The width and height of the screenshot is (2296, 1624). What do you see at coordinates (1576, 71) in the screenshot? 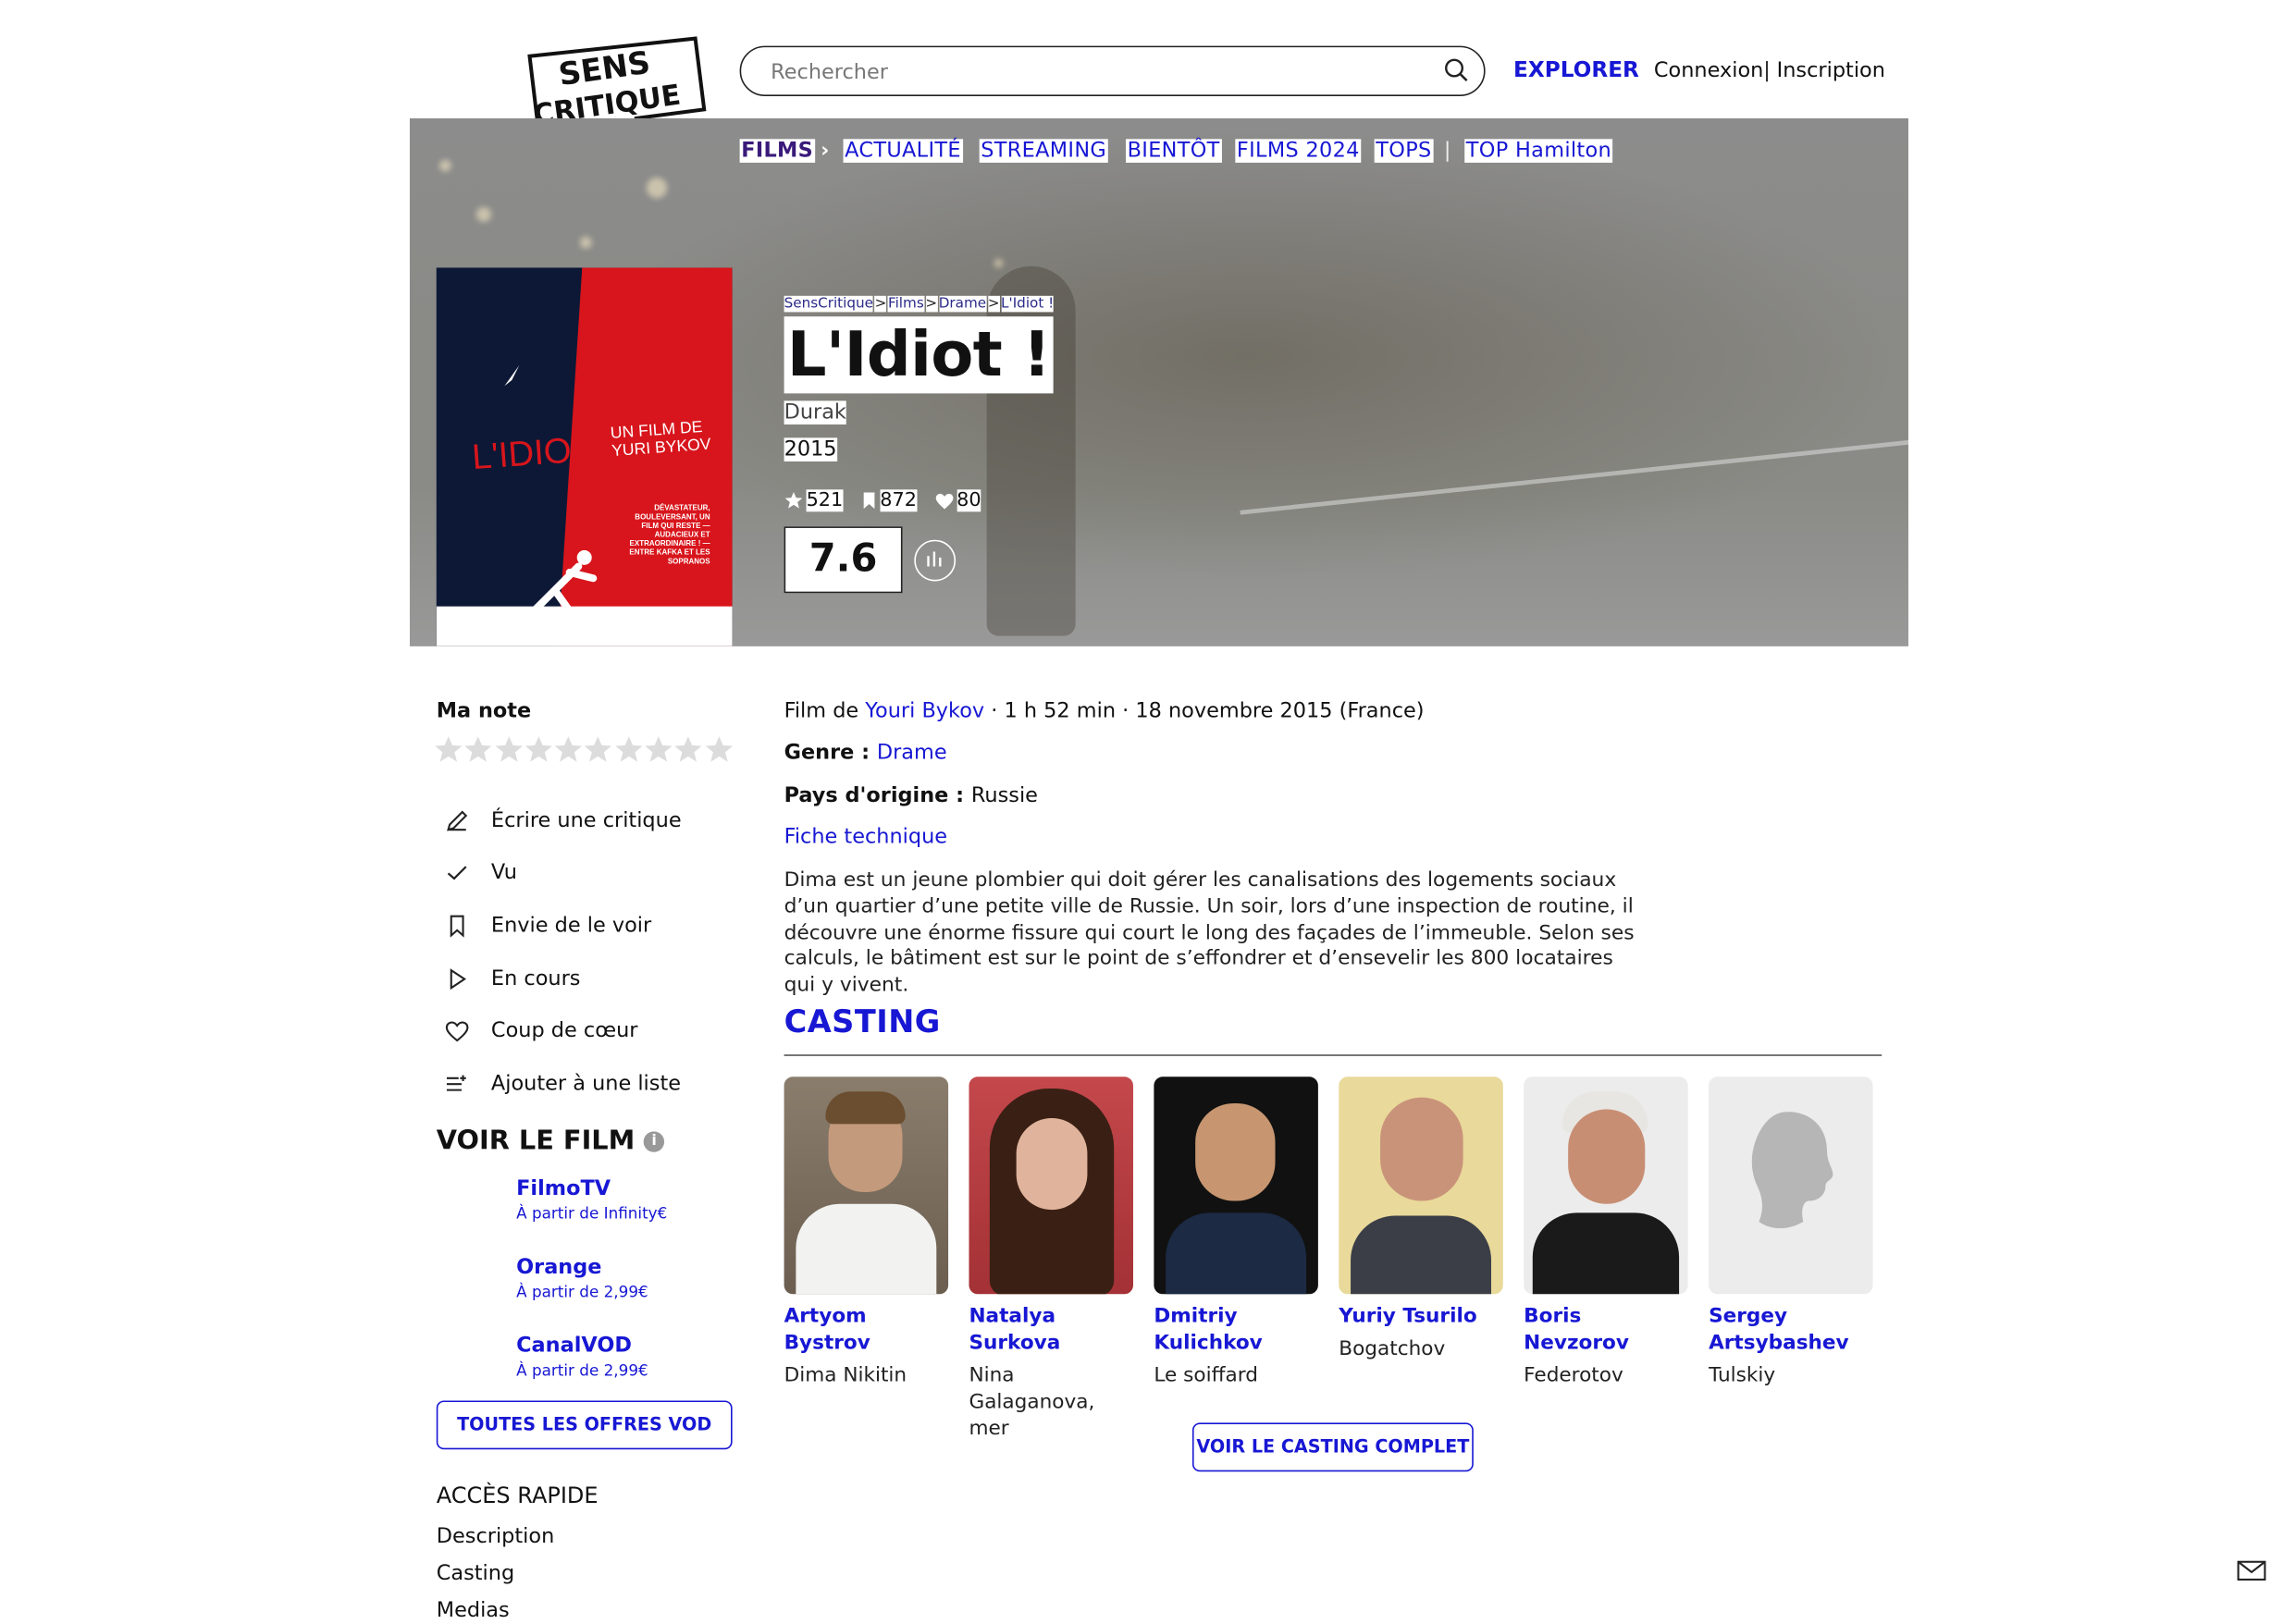
I see `explorer-link: EXPLORER` at bounding box center [1576, 71].